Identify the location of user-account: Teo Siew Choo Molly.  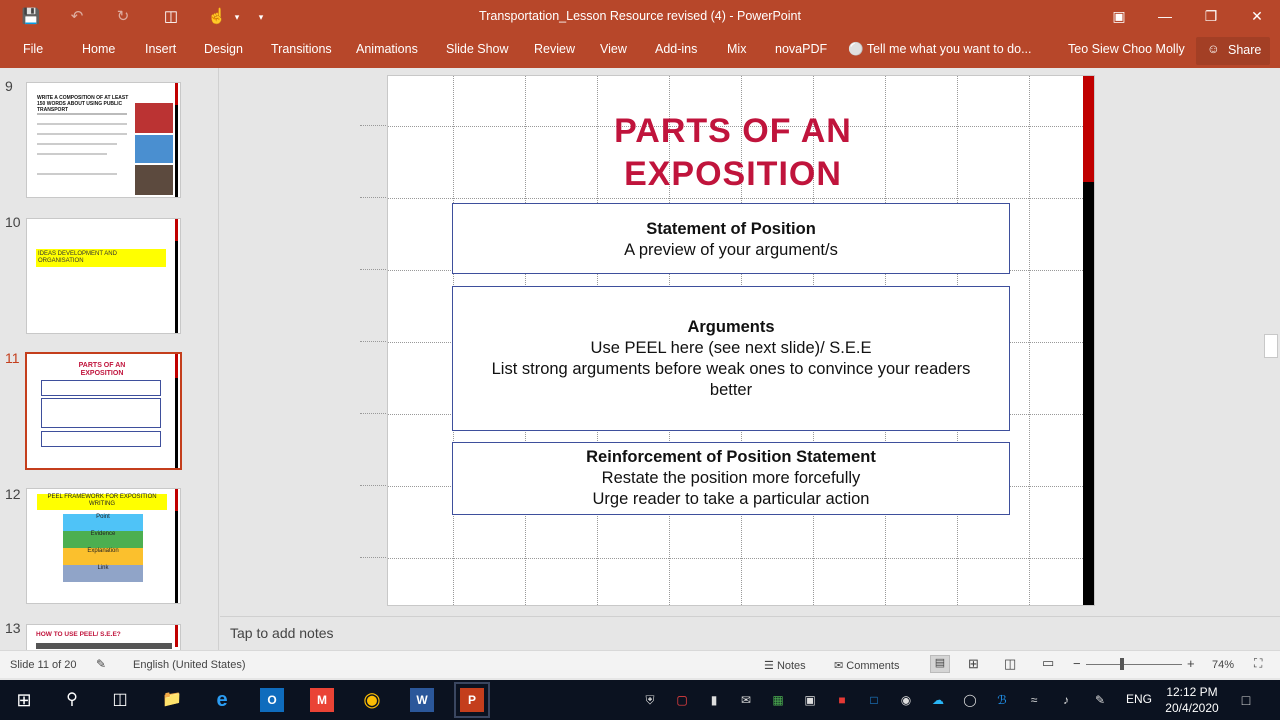
(1126, 49).